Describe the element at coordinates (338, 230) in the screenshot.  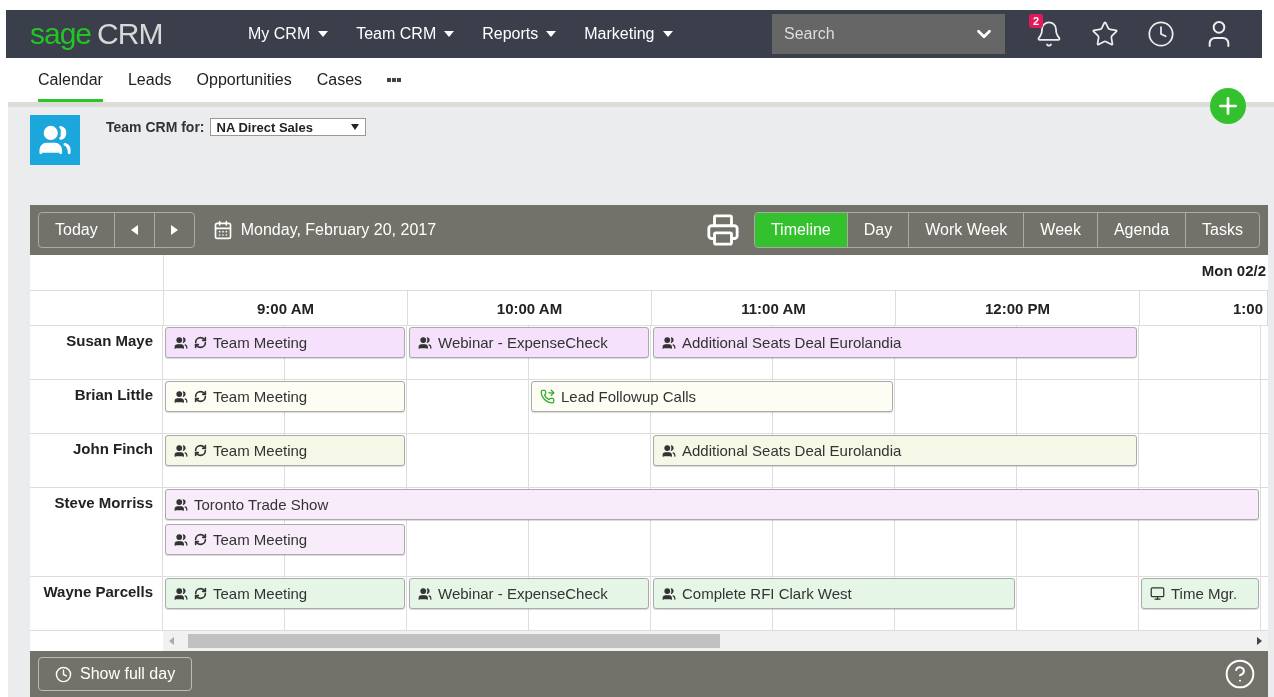
I see `current-date: Monday, February 20, 2017` at that location.